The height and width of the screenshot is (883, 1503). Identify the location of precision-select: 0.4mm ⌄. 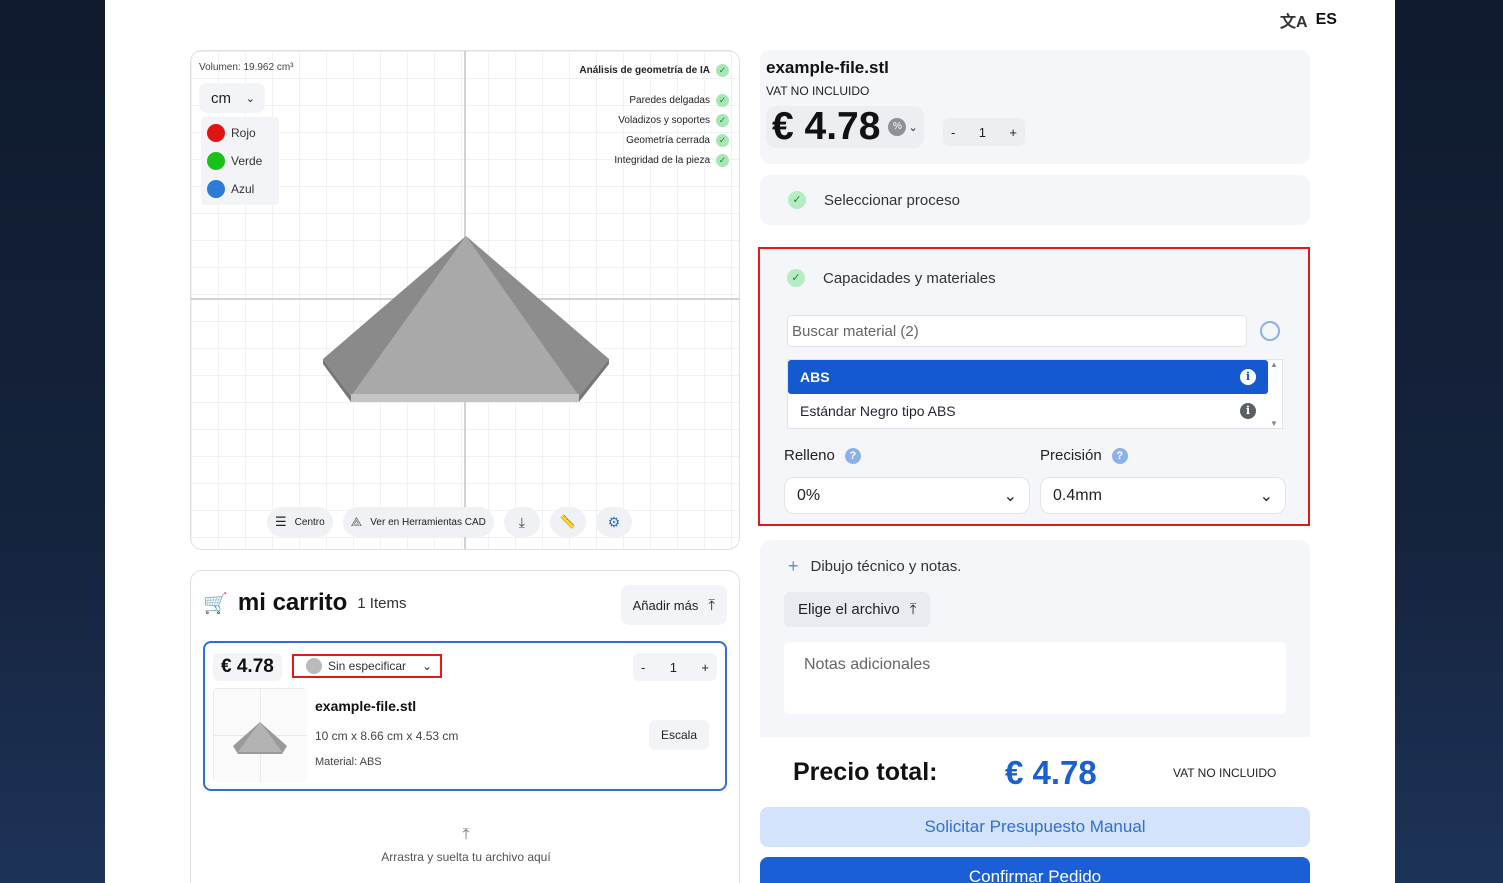
(1163, 495).